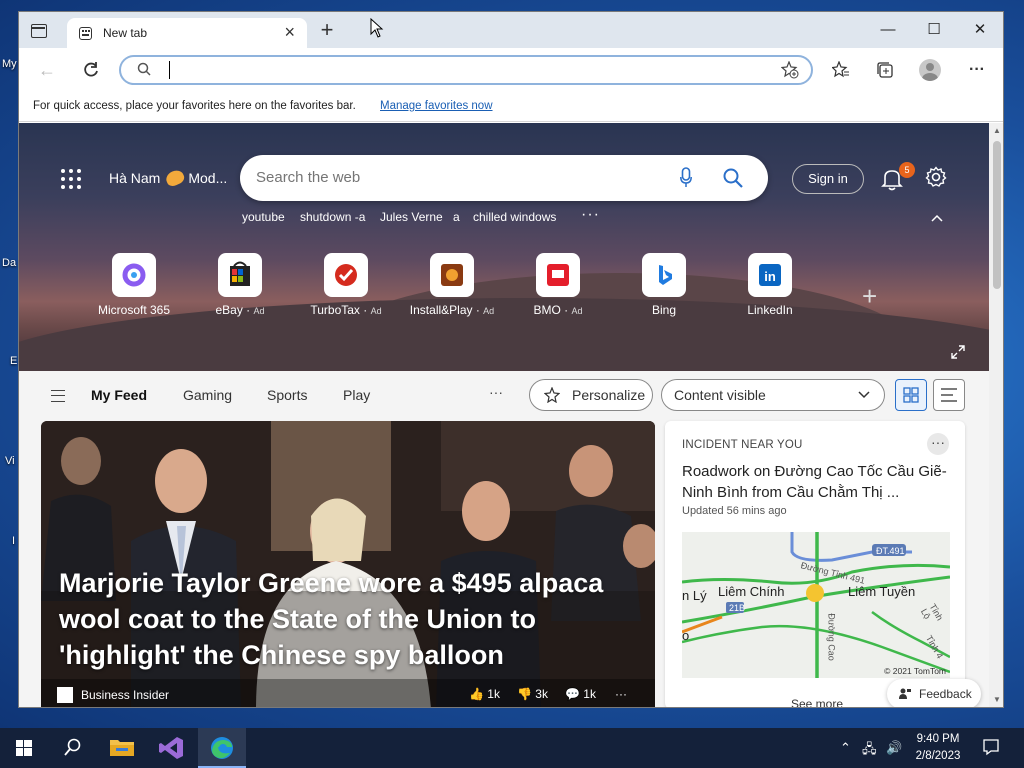 This screenshot has height=768, width=1024. I want to click on sign-in-button: Sign in, so click(828, 179).